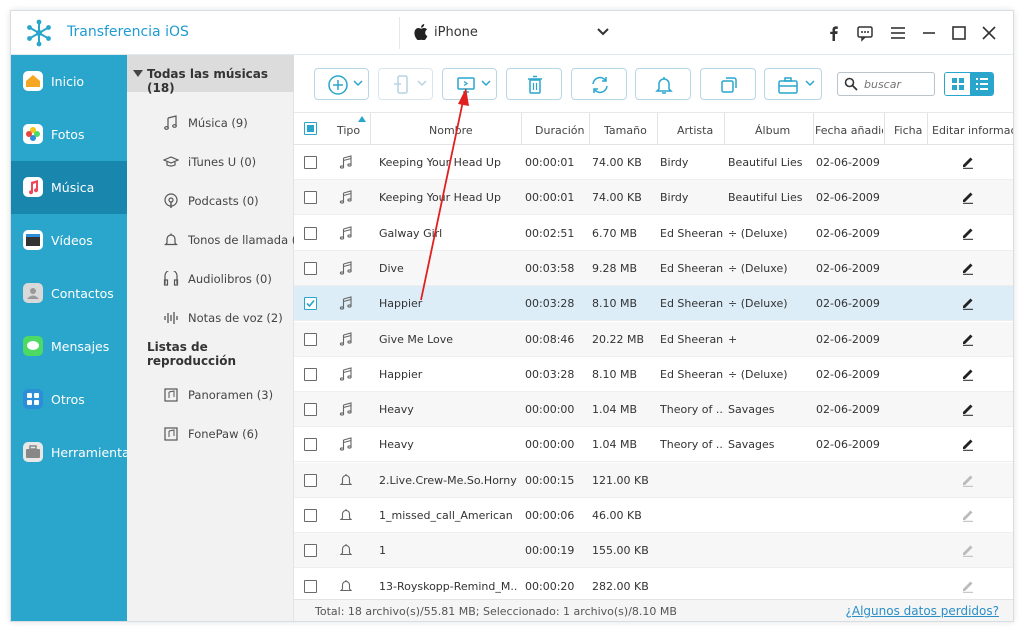  I want to click on export-to-pc-button, so click(469, 84).